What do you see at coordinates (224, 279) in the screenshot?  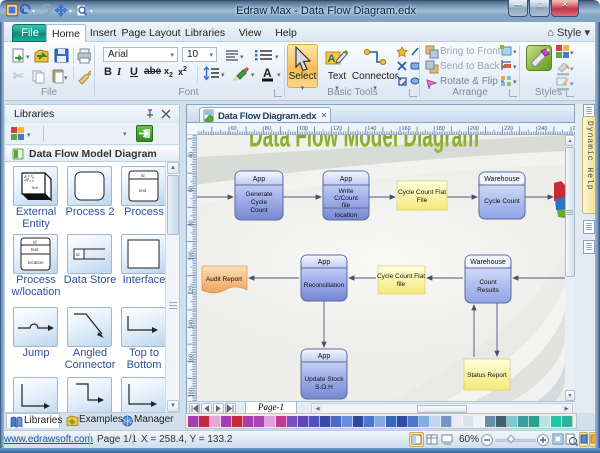 I see `svg-text: Audit Report` at bounding box center [224, 279].